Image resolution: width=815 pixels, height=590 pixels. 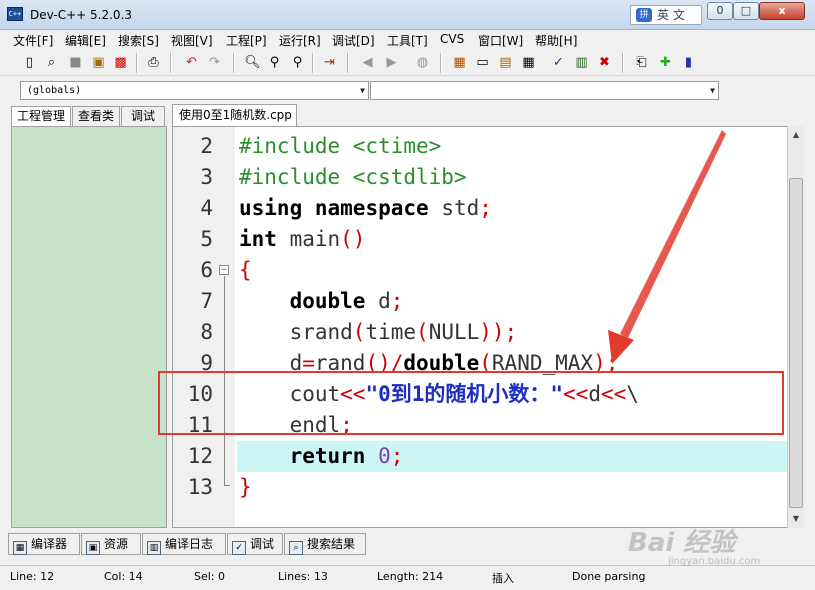 What do you see at coordinates (371, 208) in the screenshot?
I see `code-token: namespace` at bounding box center [371, 208].